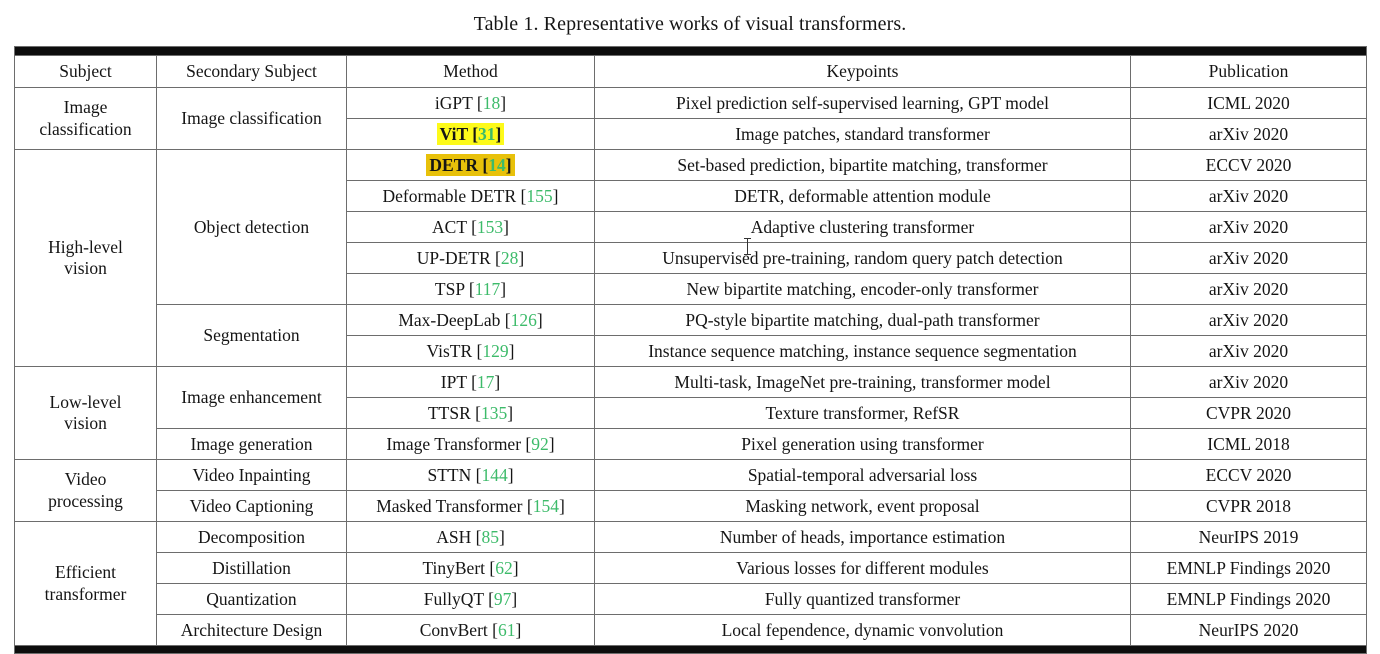  I want to click on table-bottom-rule, so click(690, 649).